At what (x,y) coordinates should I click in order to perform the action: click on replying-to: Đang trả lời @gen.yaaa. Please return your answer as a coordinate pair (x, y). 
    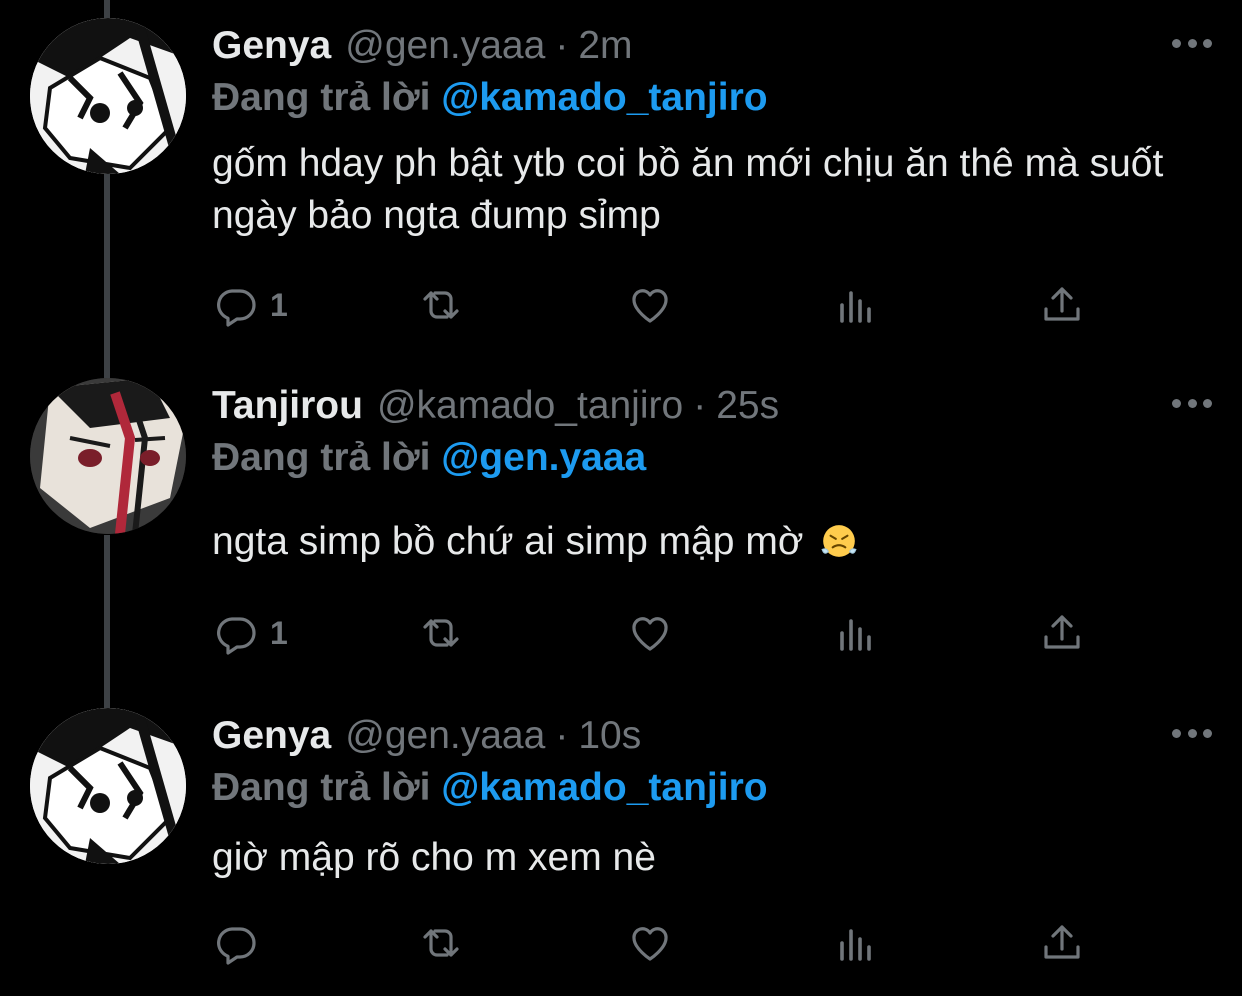
    Looking at the image, I should click on (429, 458).